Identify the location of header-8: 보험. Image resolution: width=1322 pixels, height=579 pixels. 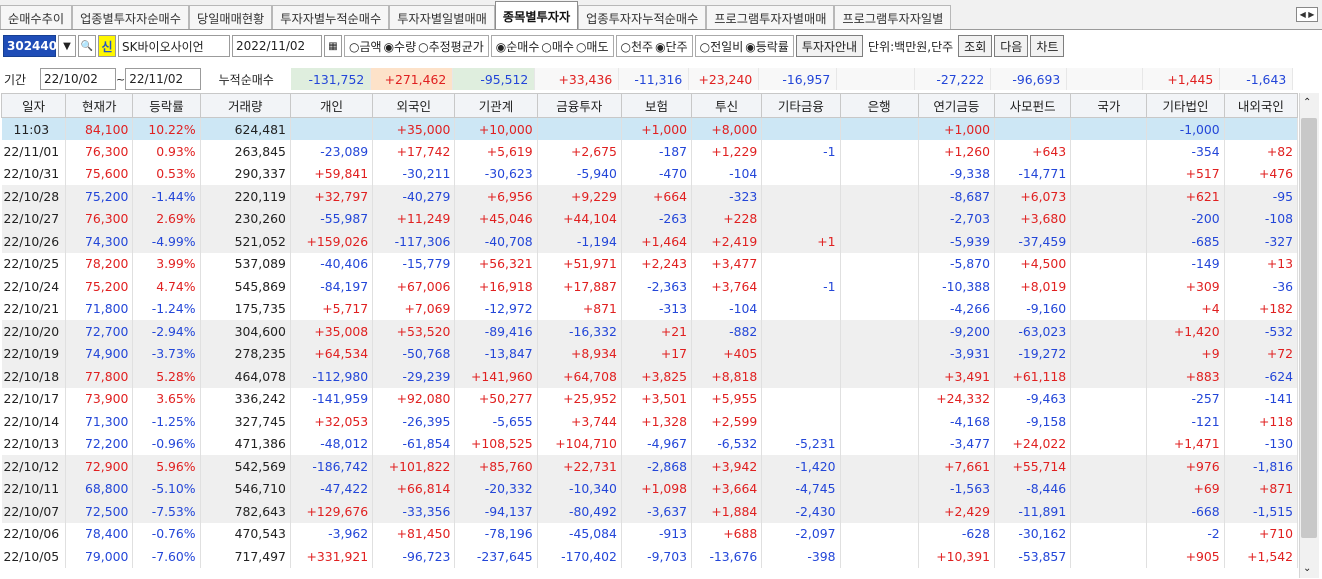
(656, 105).